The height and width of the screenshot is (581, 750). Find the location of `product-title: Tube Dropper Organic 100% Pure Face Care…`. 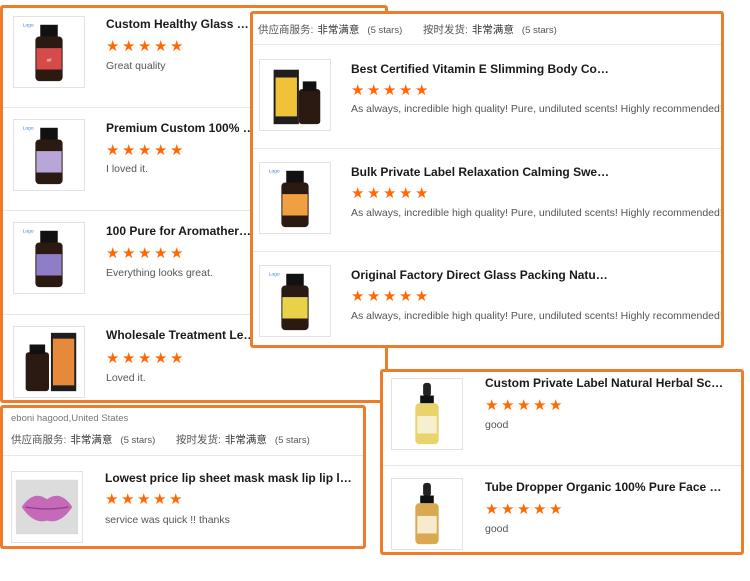

product-title: Tube Dropper Organic 100% Pure Face Care… is located at coordinates (605, 487).